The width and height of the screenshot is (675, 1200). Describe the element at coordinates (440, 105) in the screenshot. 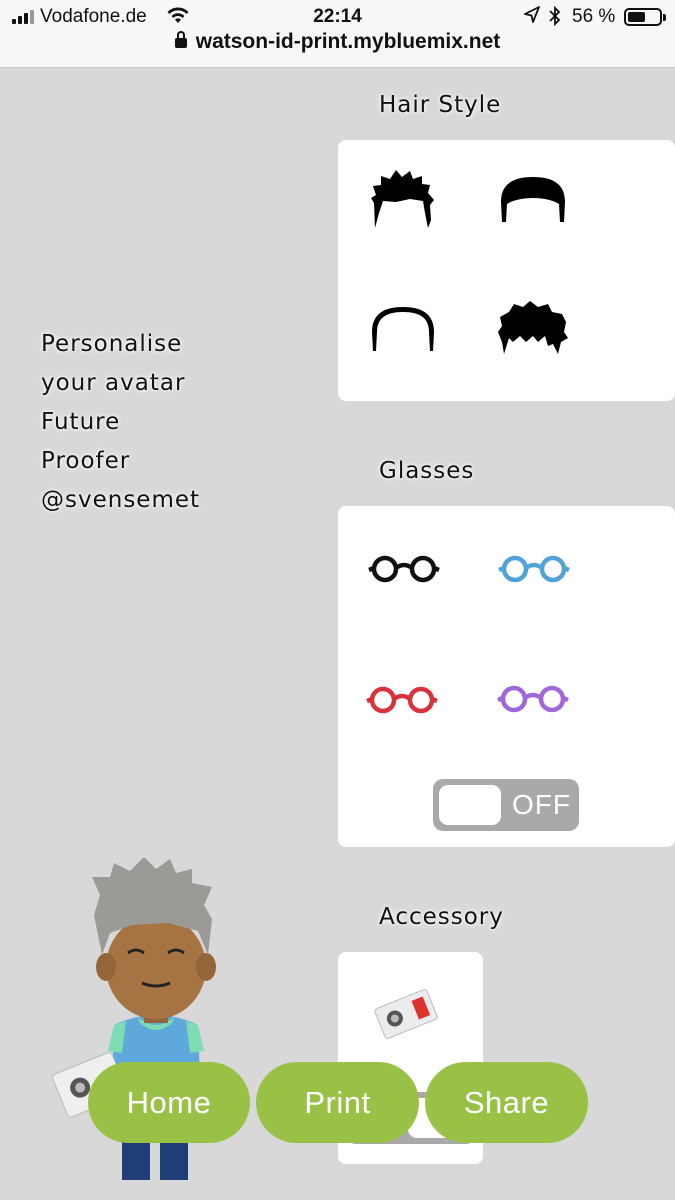

I see `hair-style-title: Hair Style` at that location.